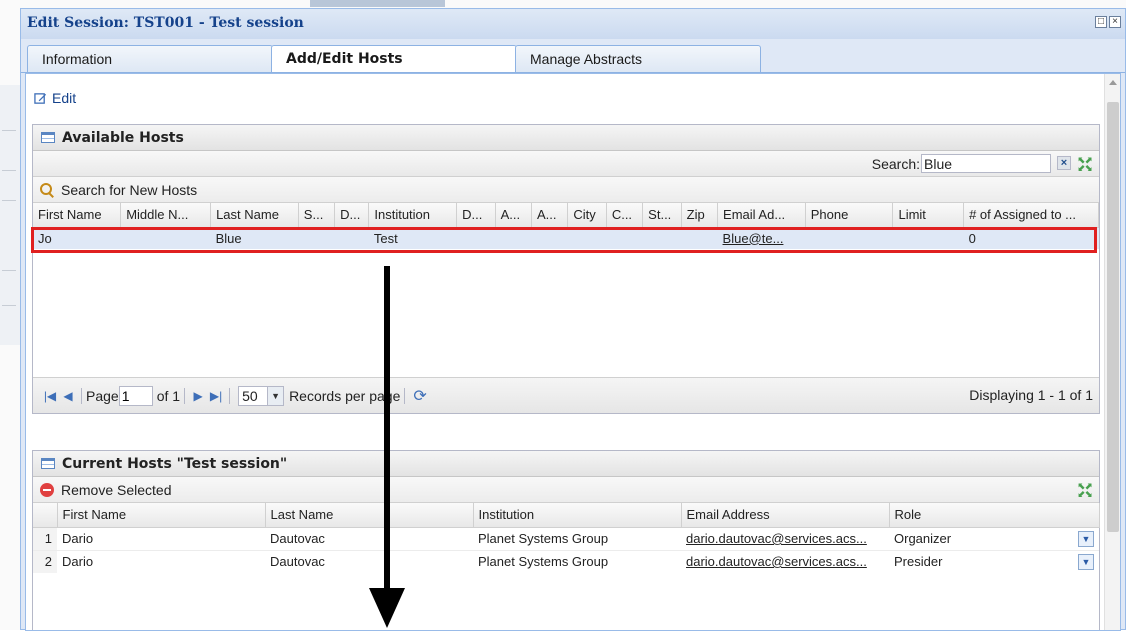  What do you see at coordinates (419, 396) in the screenshot?
I see `refresh-icon: ⟳` at bounding box center [419, 396].